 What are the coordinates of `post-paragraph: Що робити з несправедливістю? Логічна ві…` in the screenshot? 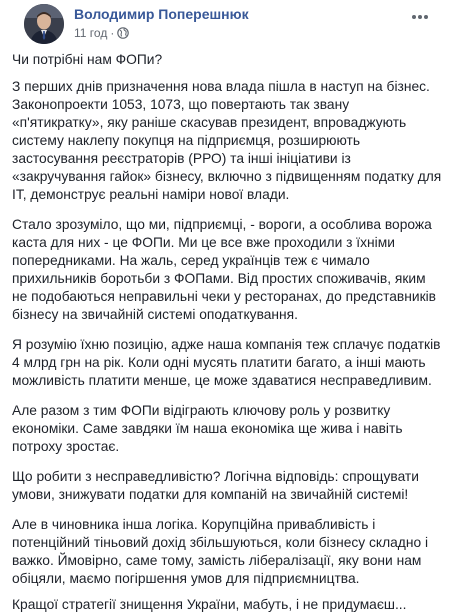 It's located at (215, 485).